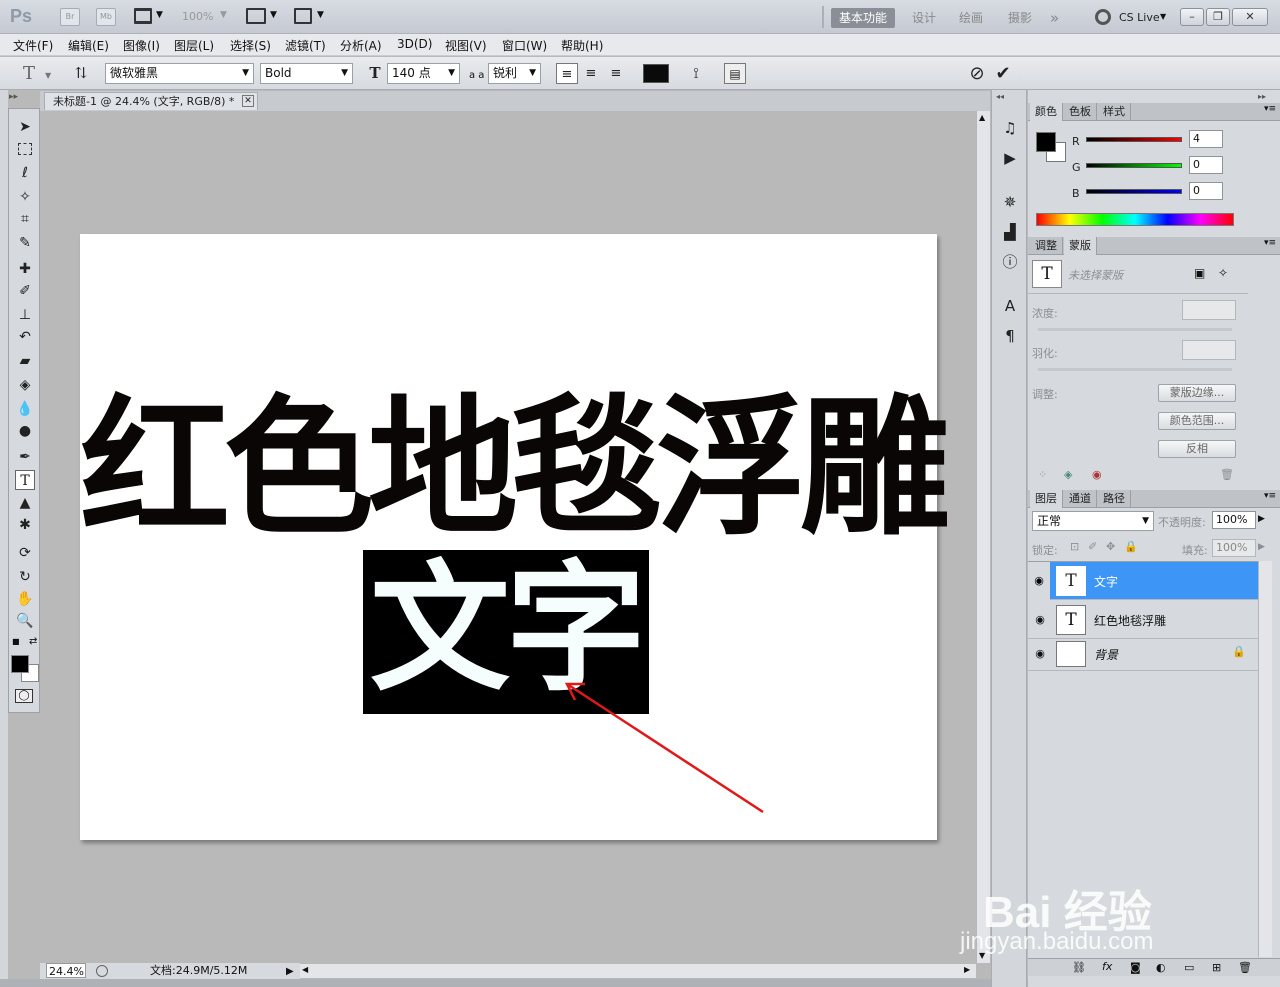 The height and width of the screenshot is (987, 1280). Describe the element at coordinates (197, 16) in the screenshot. I see `zoom-level: 100%` at that location.